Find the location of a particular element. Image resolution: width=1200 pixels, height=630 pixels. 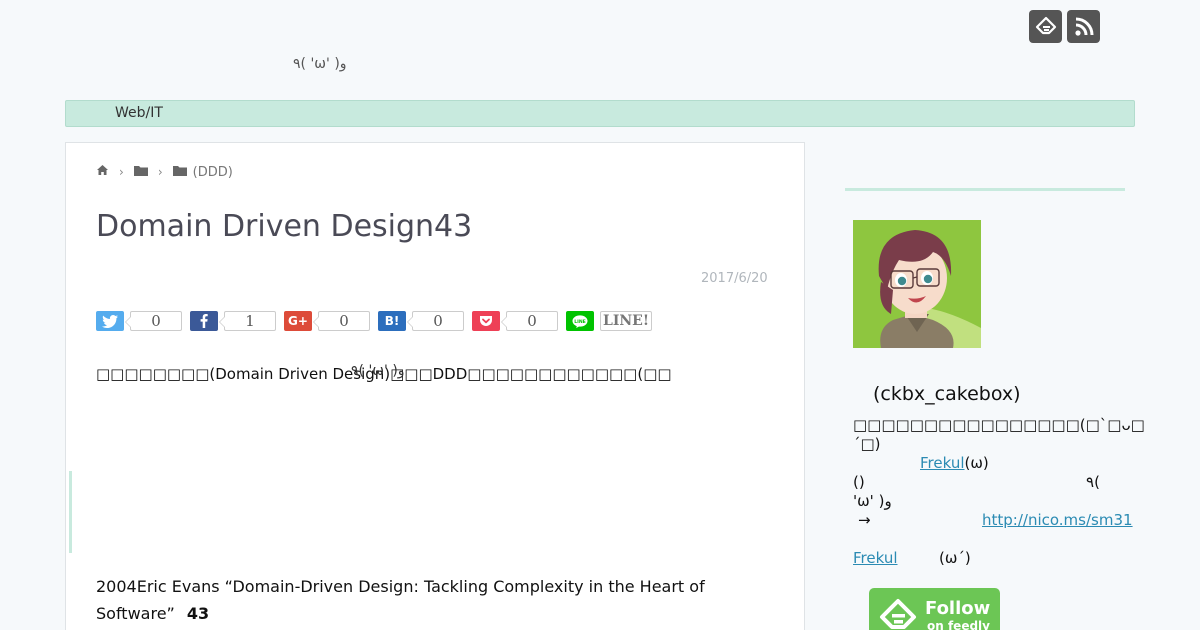

svg-text: LINE is located at coordinates (580, 321).